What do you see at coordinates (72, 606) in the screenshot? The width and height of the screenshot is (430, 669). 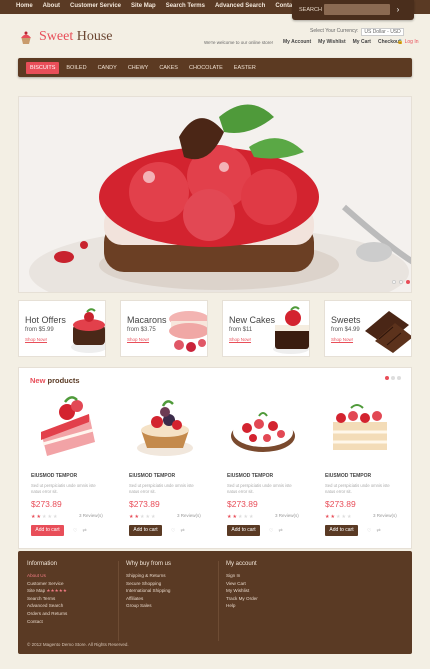 I see `footer-link: Advanced Search` at bounding box center [72, 606].